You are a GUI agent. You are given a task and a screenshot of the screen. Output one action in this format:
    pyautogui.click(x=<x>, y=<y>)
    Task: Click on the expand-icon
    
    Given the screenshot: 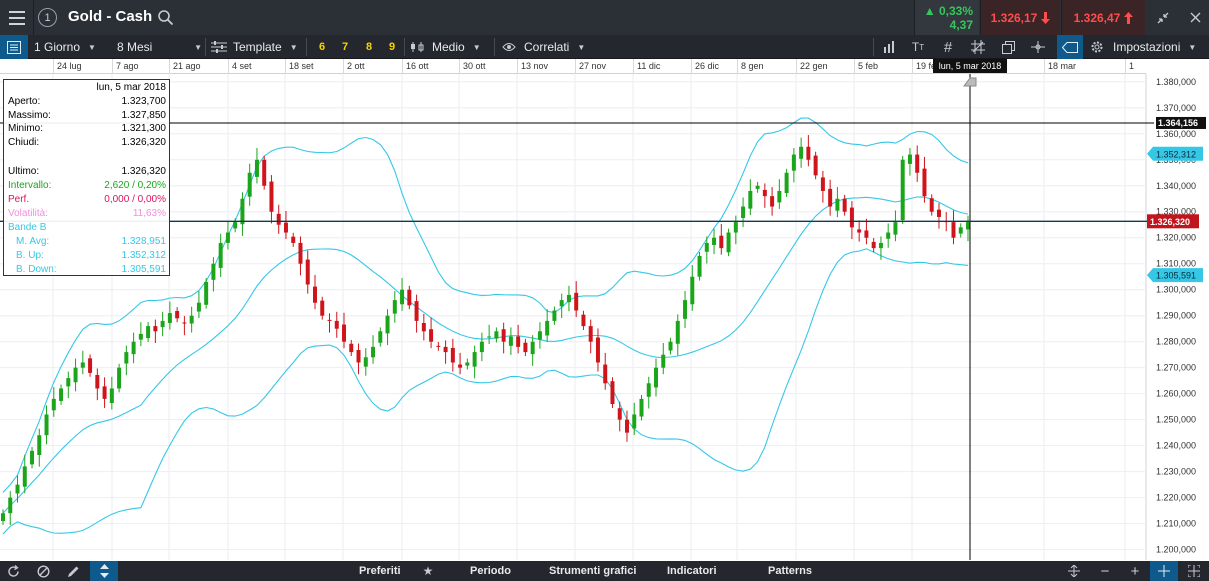 What is the action you would take?
    pyautogui.click(x=1194, y=571)
    